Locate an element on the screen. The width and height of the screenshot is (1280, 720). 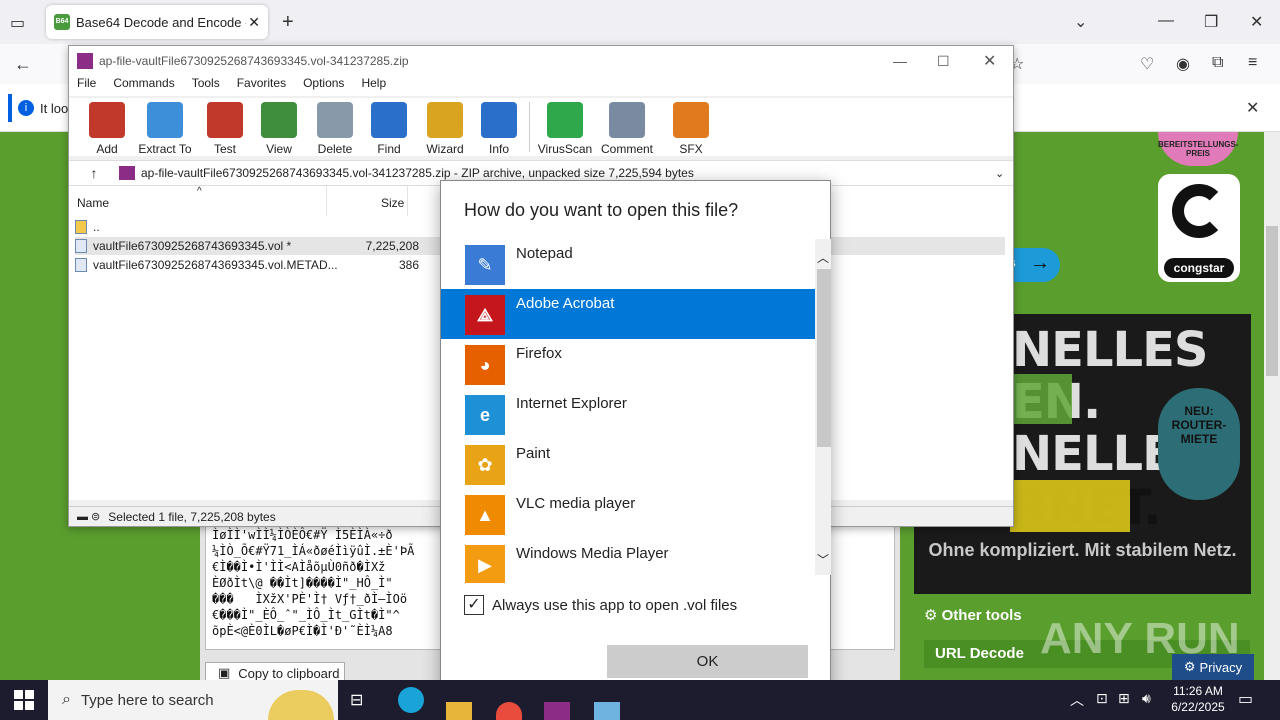
back-icon: ← is located at coordinates (23, 64).